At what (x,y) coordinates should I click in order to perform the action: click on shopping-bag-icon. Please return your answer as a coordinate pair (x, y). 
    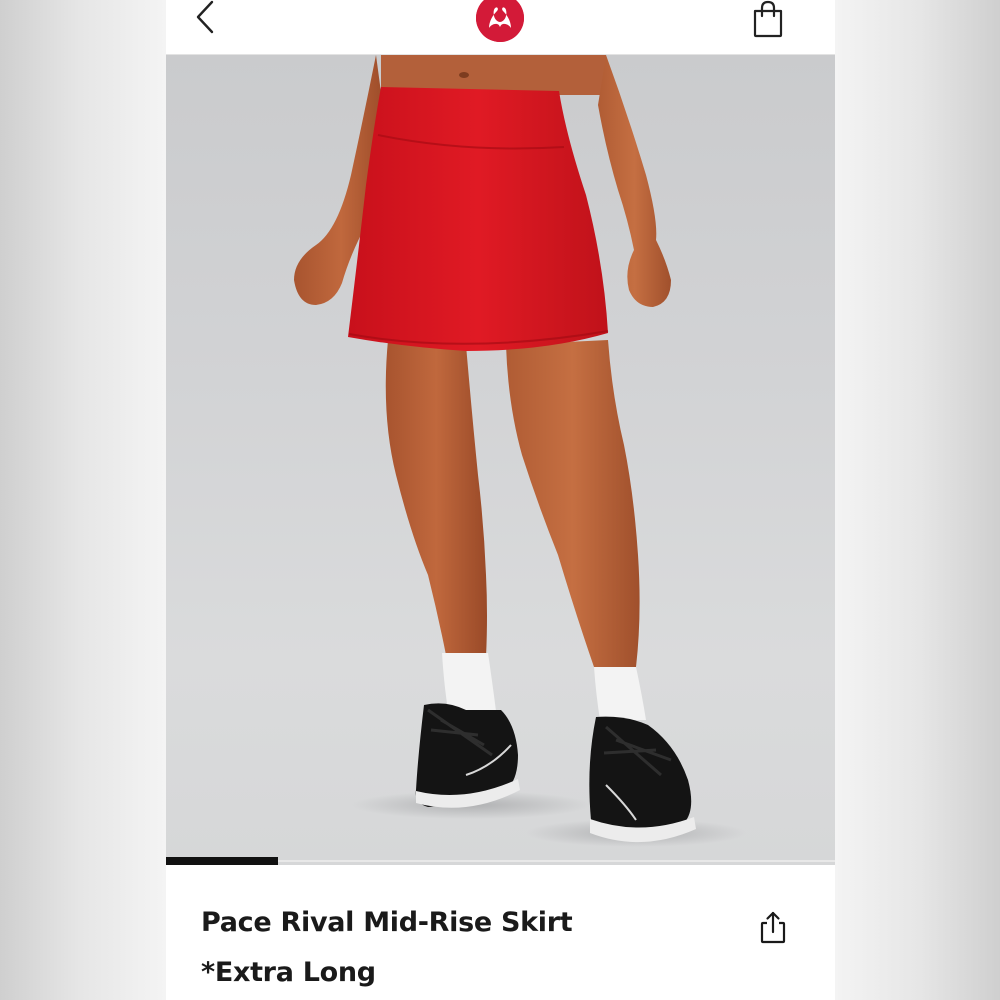
    Looking at the image, I should click on (768, 19).